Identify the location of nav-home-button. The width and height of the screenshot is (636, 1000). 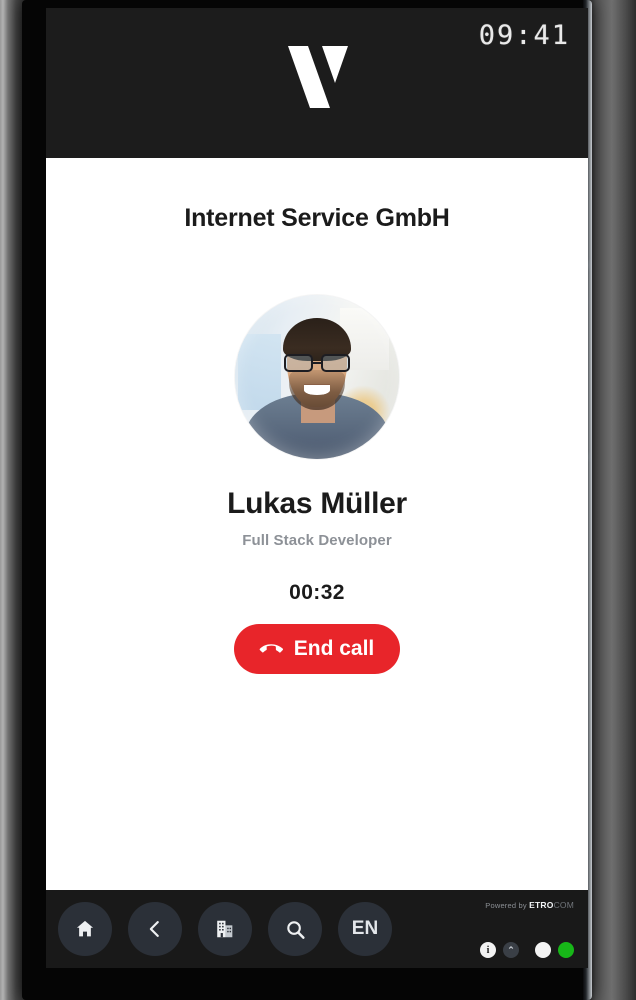
(85, 929).